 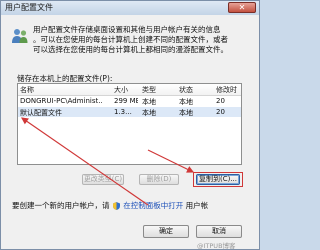 What do you see at coordinates (126, 101) in the screenshot?
I see `profile-size: 299 MB` at bounding box center [126, 101].